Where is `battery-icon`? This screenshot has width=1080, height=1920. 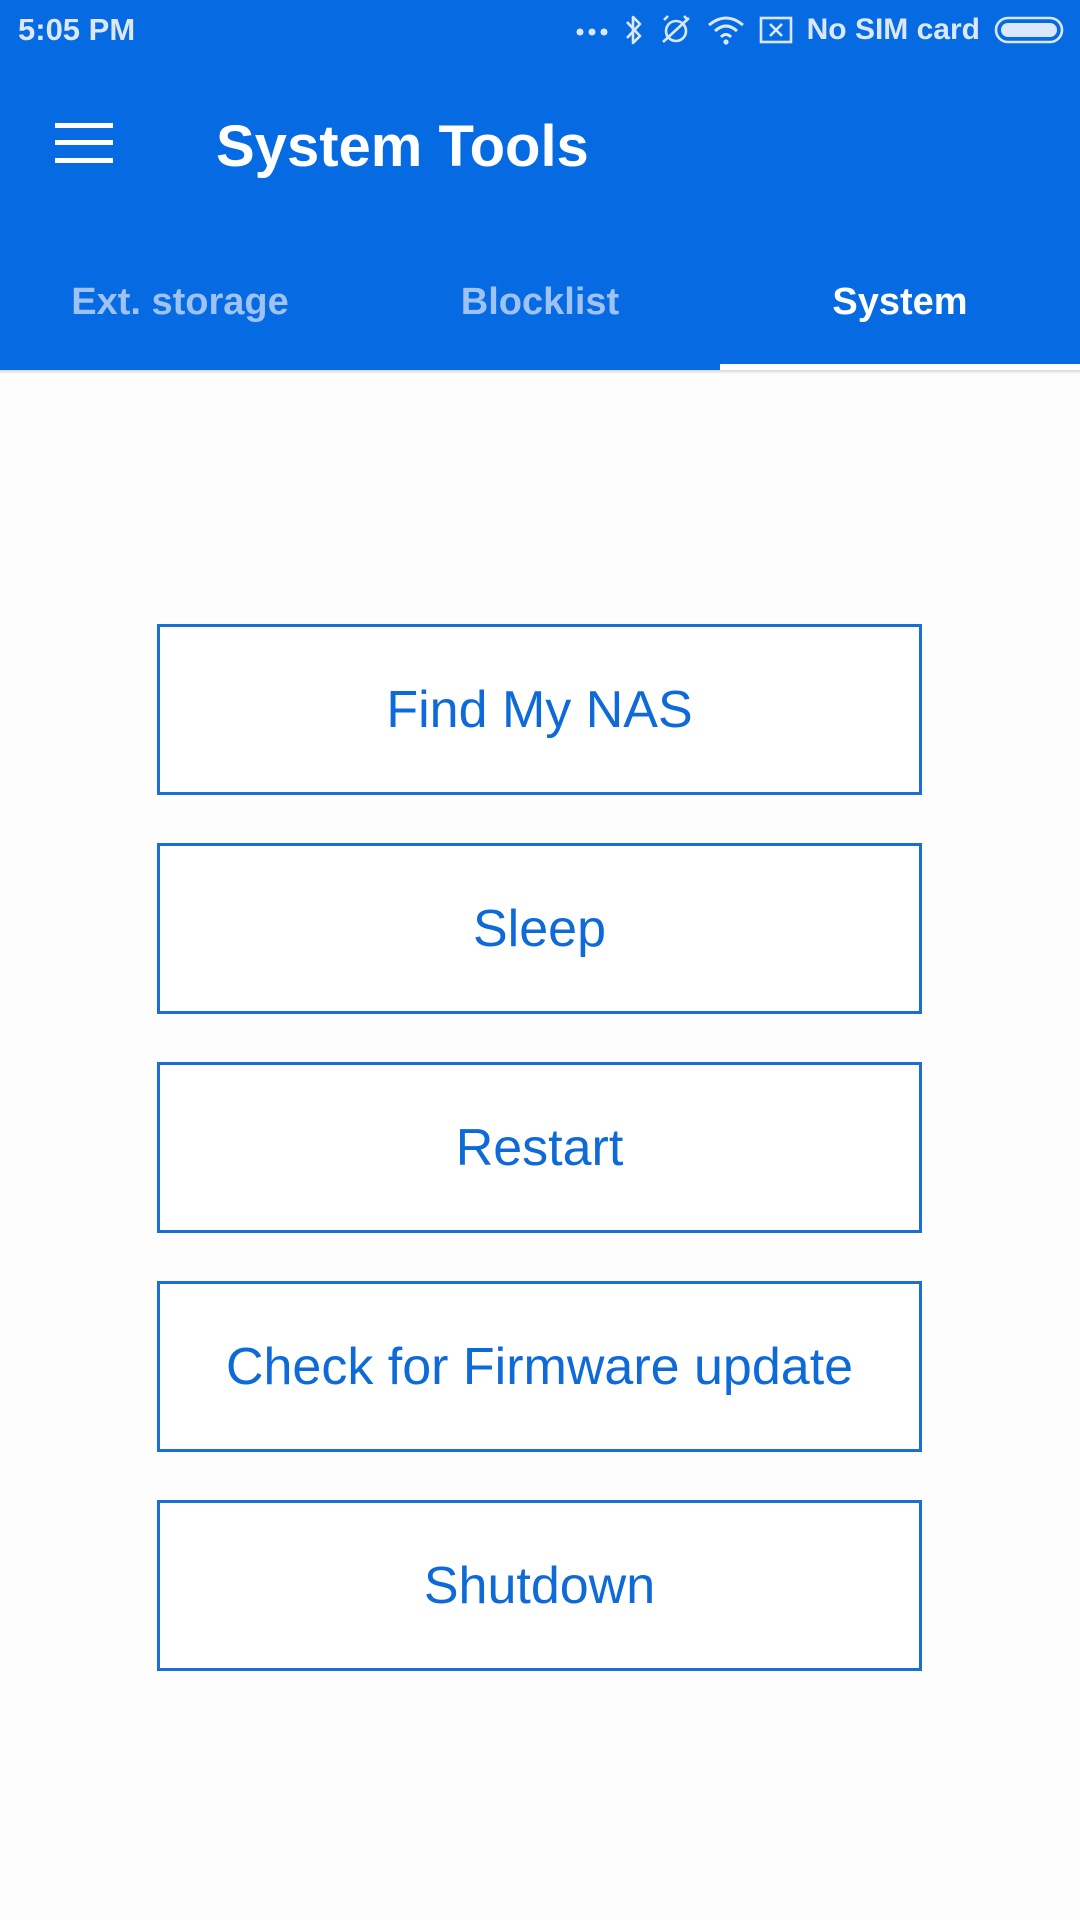
battery-icon is located at coordinates (1030, 30).